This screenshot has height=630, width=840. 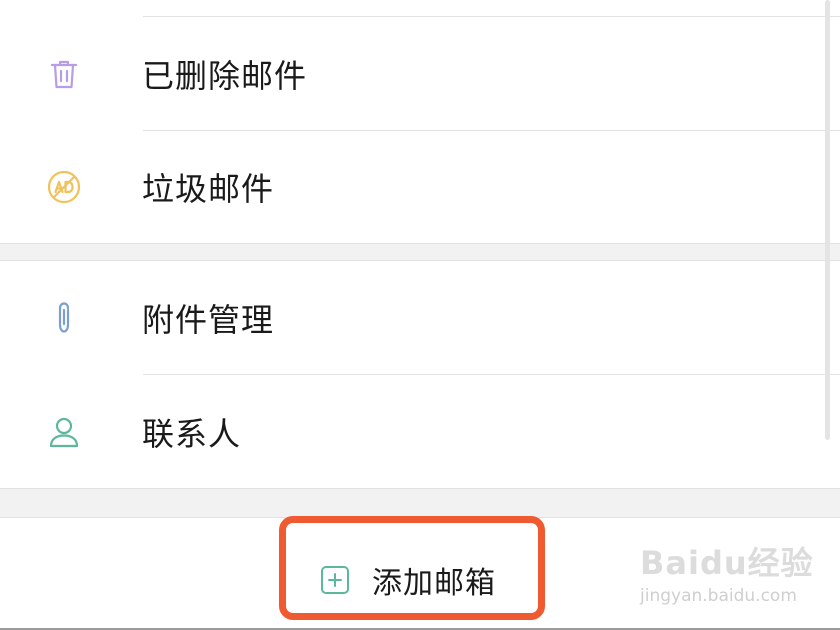 What do you see at coordinates (208, 320) in the screenshot?
I see `menu-item-label: 附件管理` at bounding box center [208, 320].